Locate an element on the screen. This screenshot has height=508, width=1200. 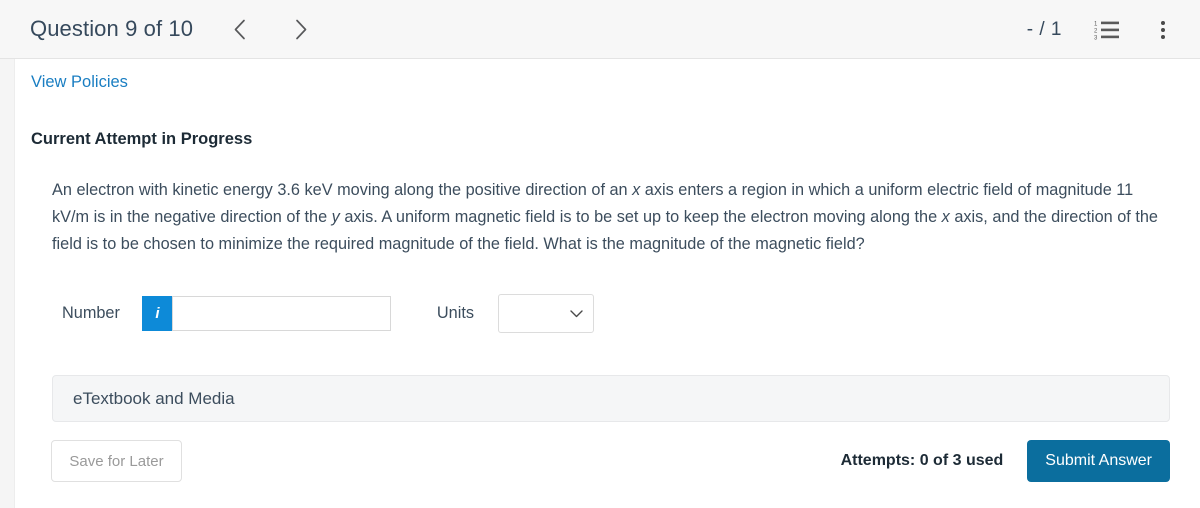
question-navigation is located at coordinates (270, 29).